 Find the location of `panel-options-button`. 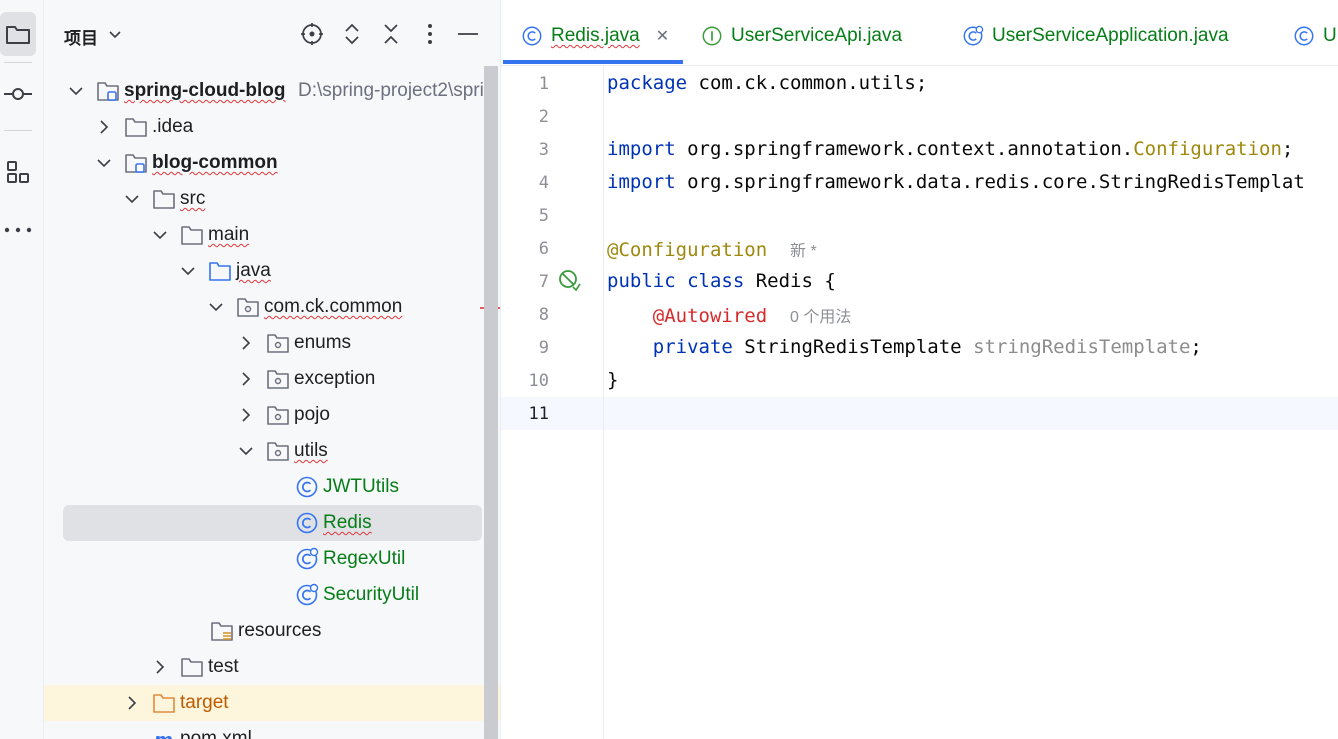

panel-options-button is located at coordinates (430, 34).